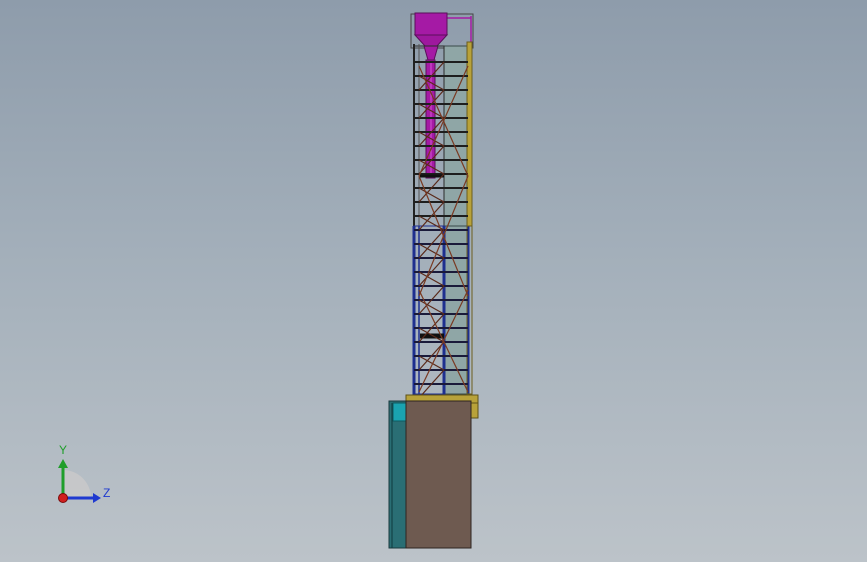  I want to click on y-axis-label: Y, so click(63, 450).